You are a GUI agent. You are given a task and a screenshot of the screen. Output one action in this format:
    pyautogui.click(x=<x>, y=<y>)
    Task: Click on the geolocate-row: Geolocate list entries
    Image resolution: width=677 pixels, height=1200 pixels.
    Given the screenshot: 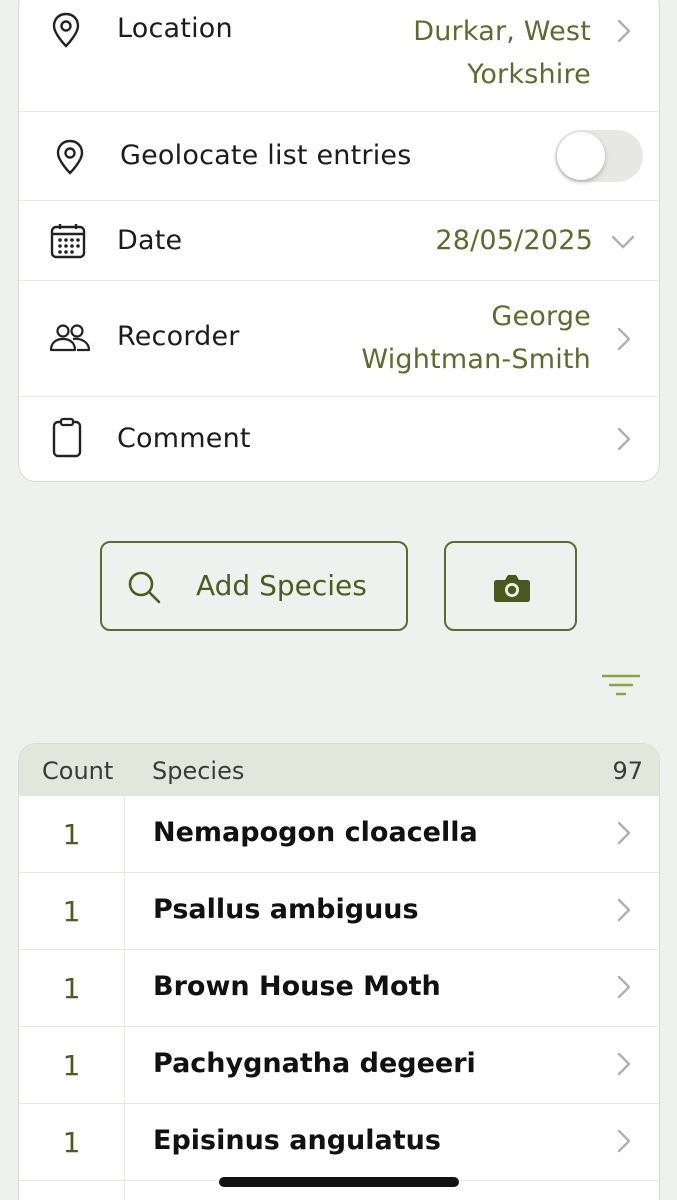 What is the action you would take?
    pyautogui.click(x=339, y=156)
    